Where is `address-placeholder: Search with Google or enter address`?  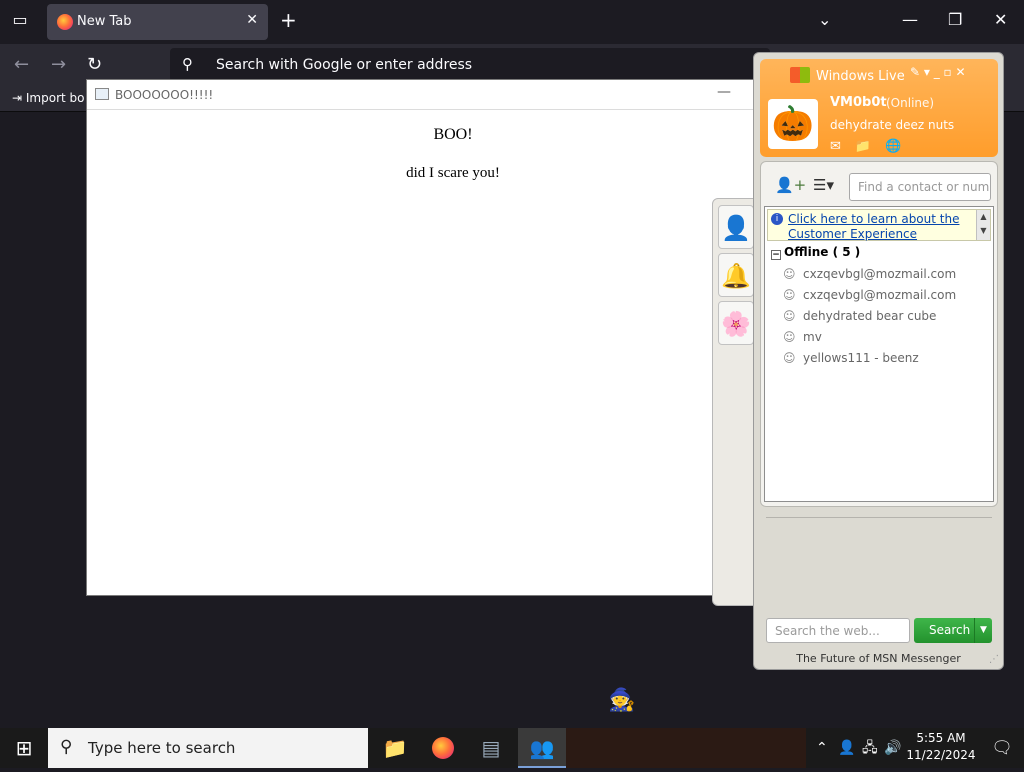 address-placeholder: Search with Google or enter address is located at coordinates (344, 65).